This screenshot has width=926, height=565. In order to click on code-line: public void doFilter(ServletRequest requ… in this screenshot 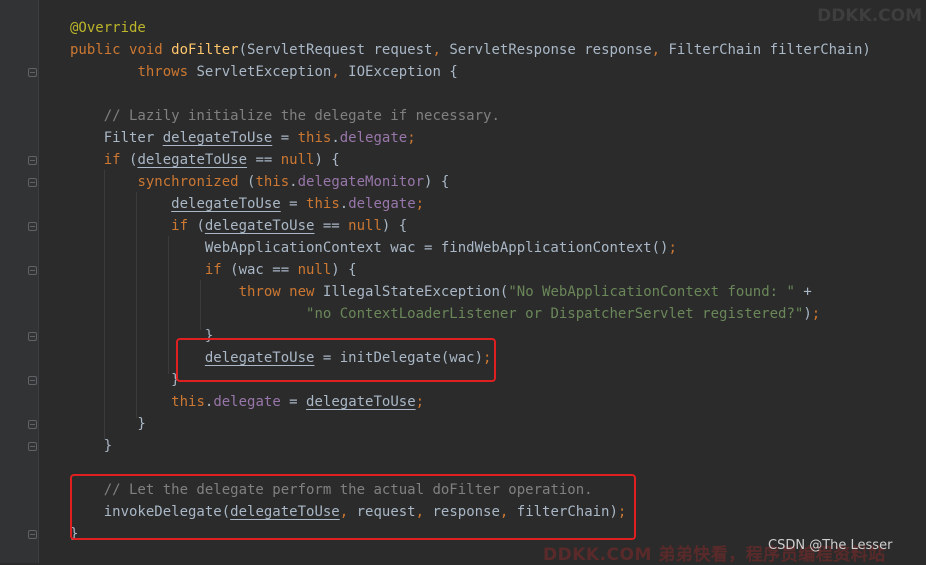, I will do `click(470, 50)`.